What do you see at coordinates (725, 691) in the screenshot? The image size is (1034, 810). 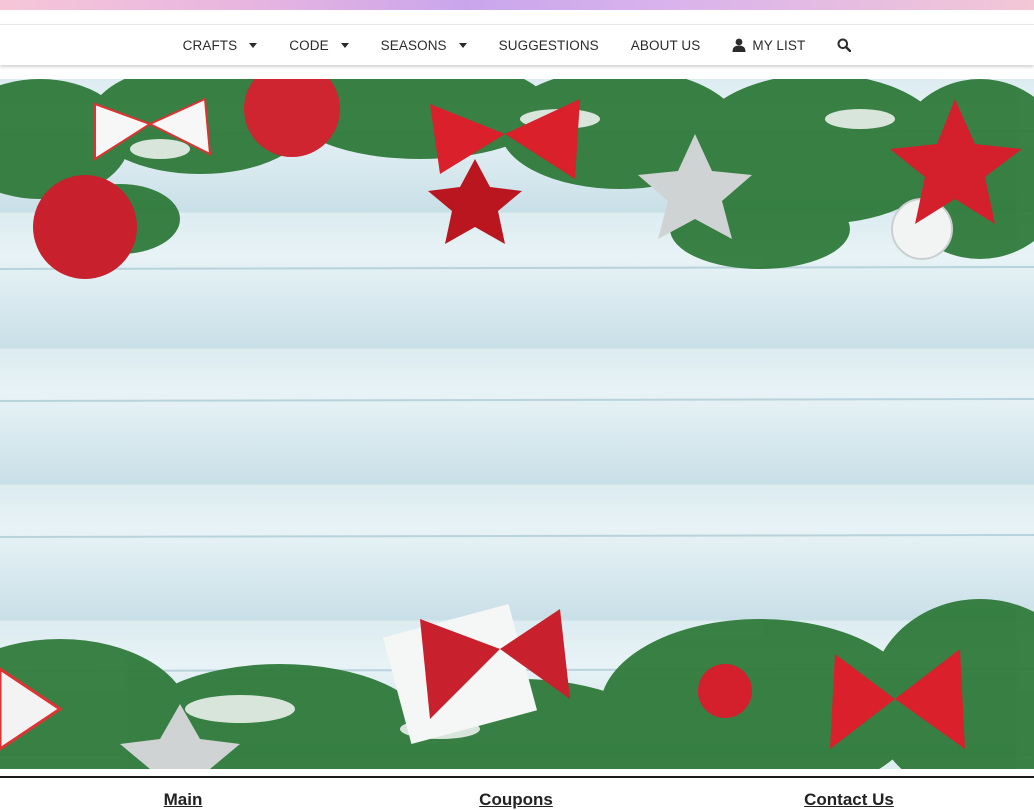 I see `red-bell` at bounding box center [725, 691].